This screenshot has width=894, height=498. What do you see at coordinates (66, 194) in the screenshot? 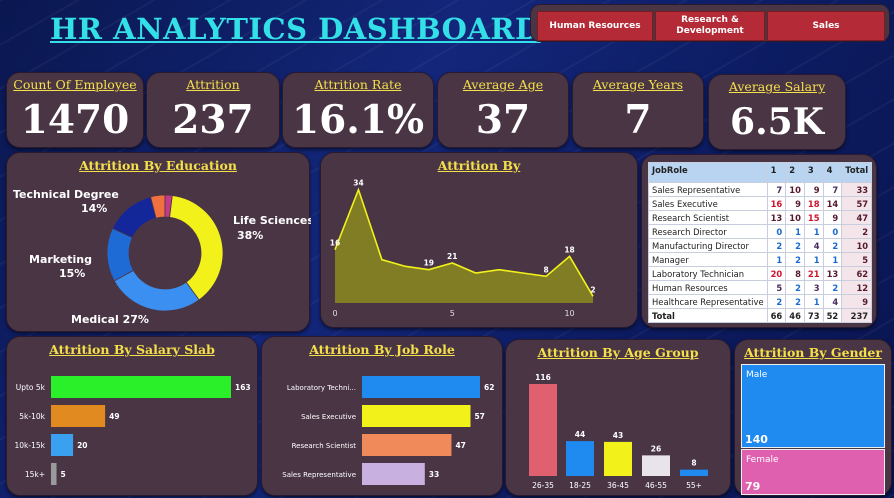
I see `donut-label-5: Technical Degree` at bounding box center [66, 194].